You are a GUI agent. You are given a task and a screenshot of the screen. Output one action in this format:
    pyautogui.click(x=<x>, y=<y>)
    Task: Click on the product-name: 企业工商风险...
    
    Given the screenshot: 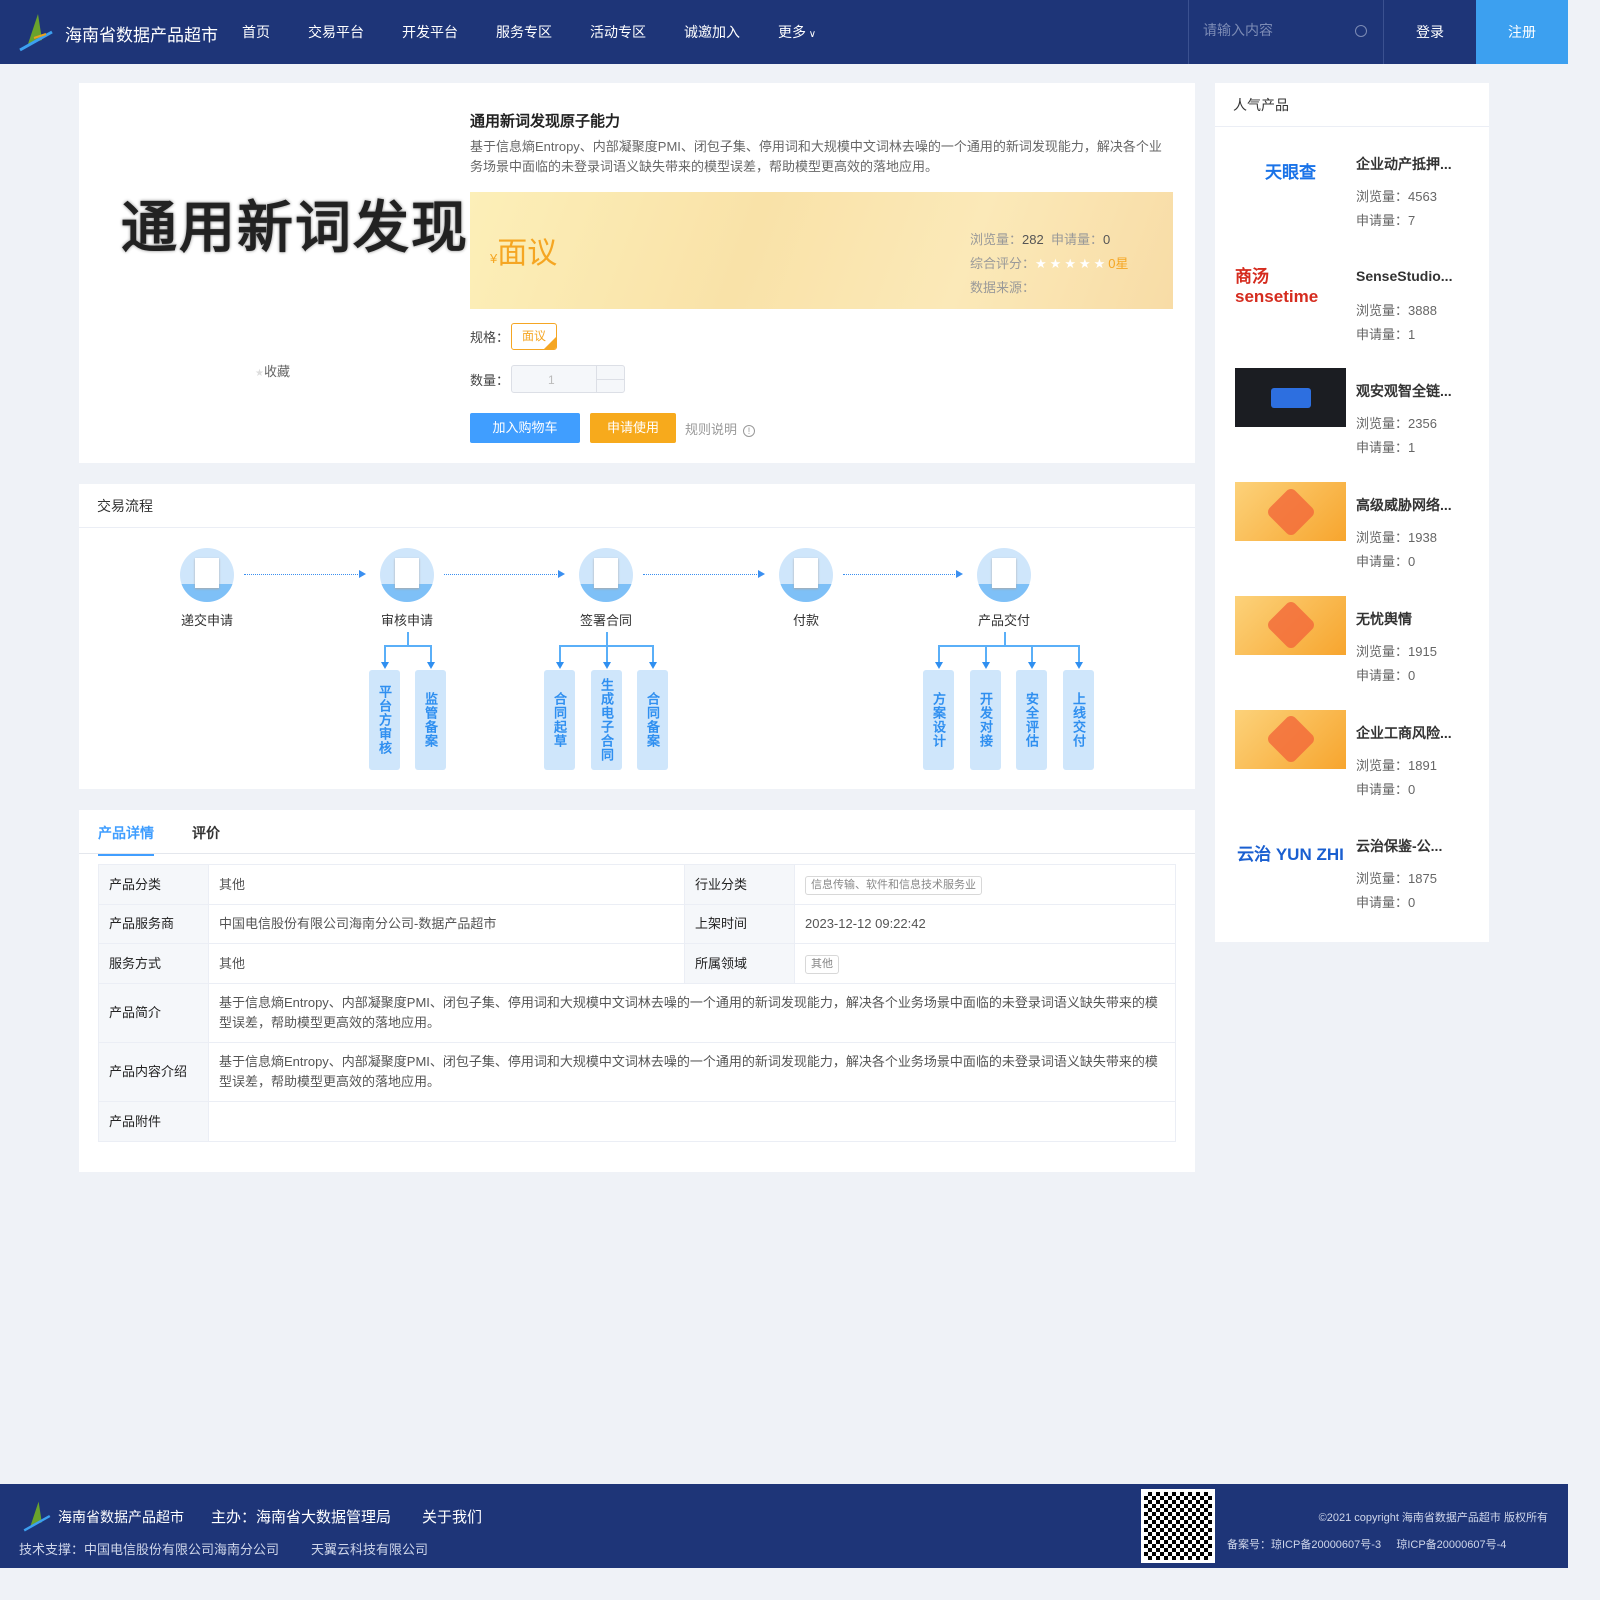 What is the action you would take?
    pyautogui.click(x=1411, y=733)
    